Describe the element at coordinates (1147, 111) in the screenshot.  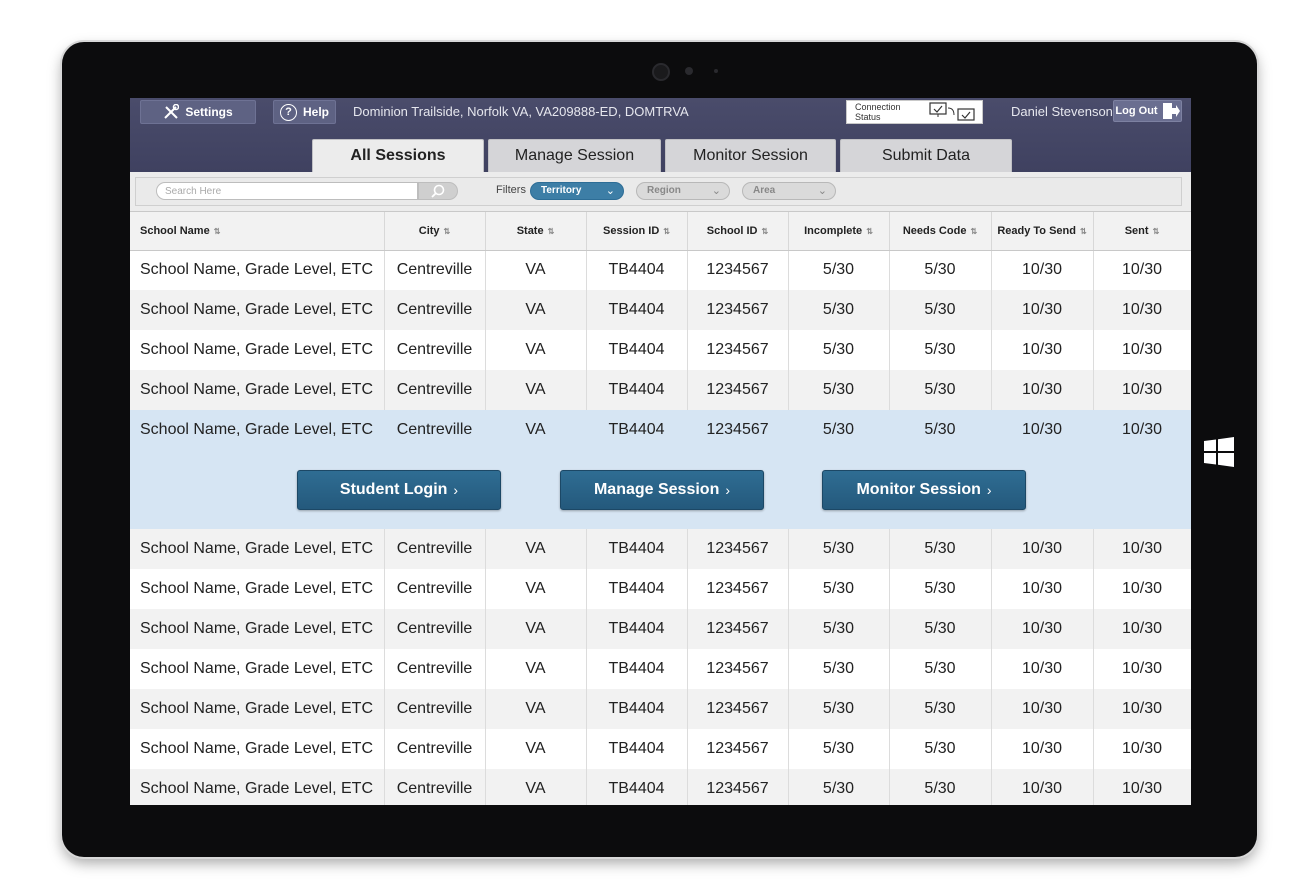
I see `logout-button: Log Out` at that location.